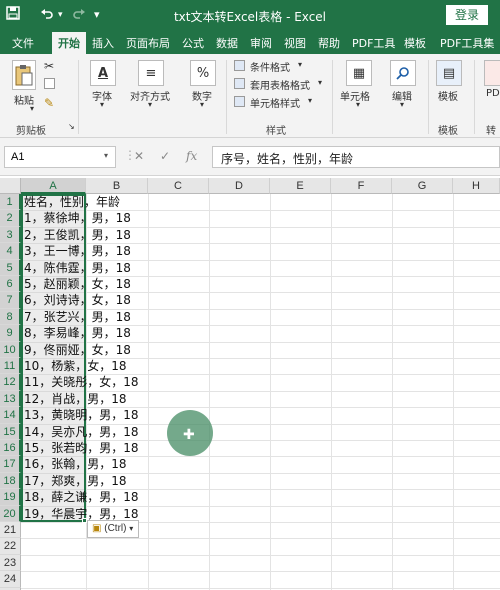 Image resolution: width=500 pixels, height=590 pixels. Describe the element at coordinates (77, 218) in the screenshot. I see `cell-a2: 1，蔡徐坤，男，18` at that location.